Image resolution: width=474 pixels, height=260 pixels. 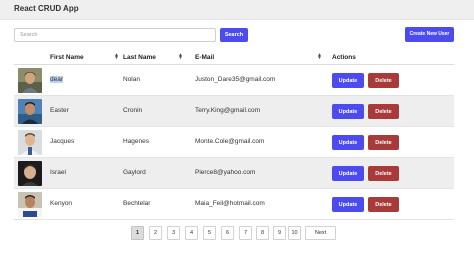 I want to click on page-button: 2, so click(x=155, y=233).